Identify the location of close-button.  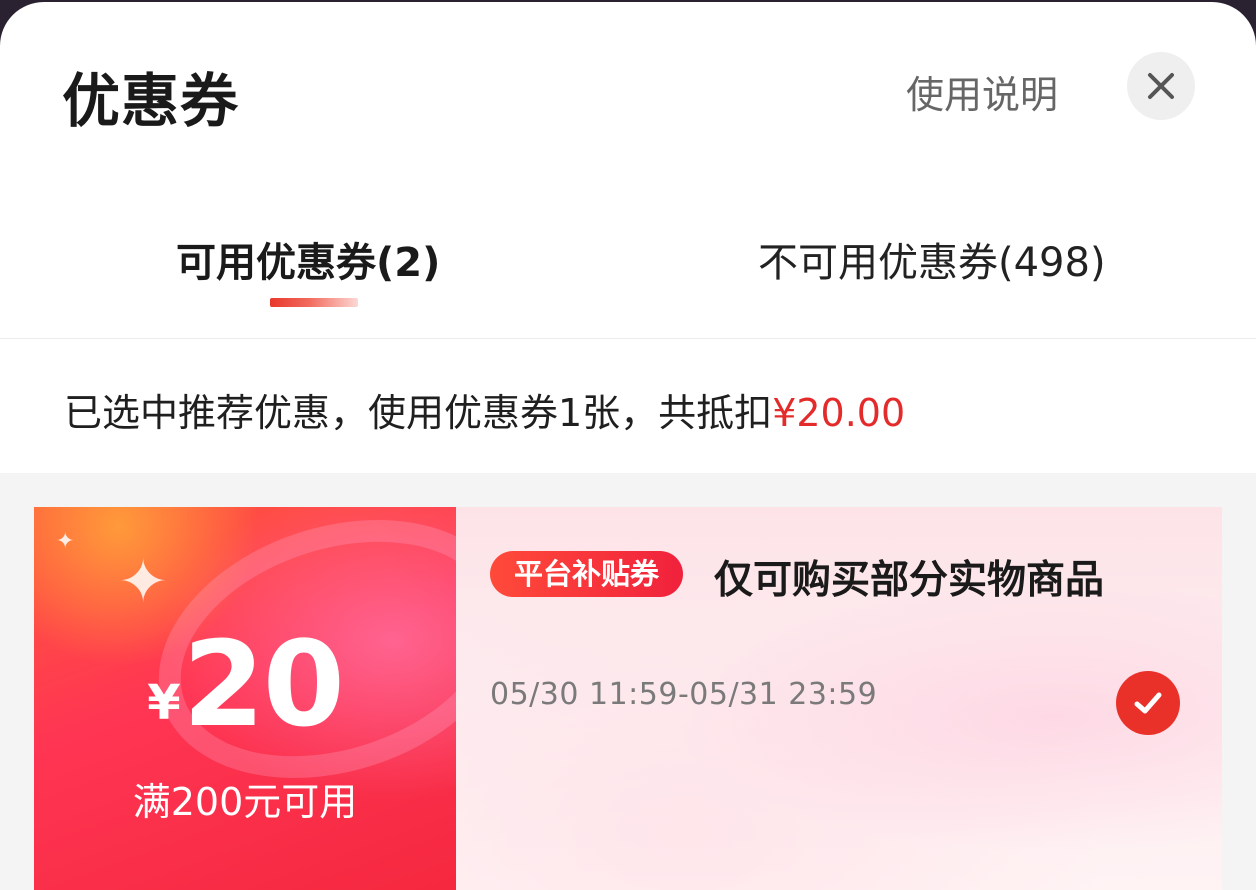
(1161, 86).